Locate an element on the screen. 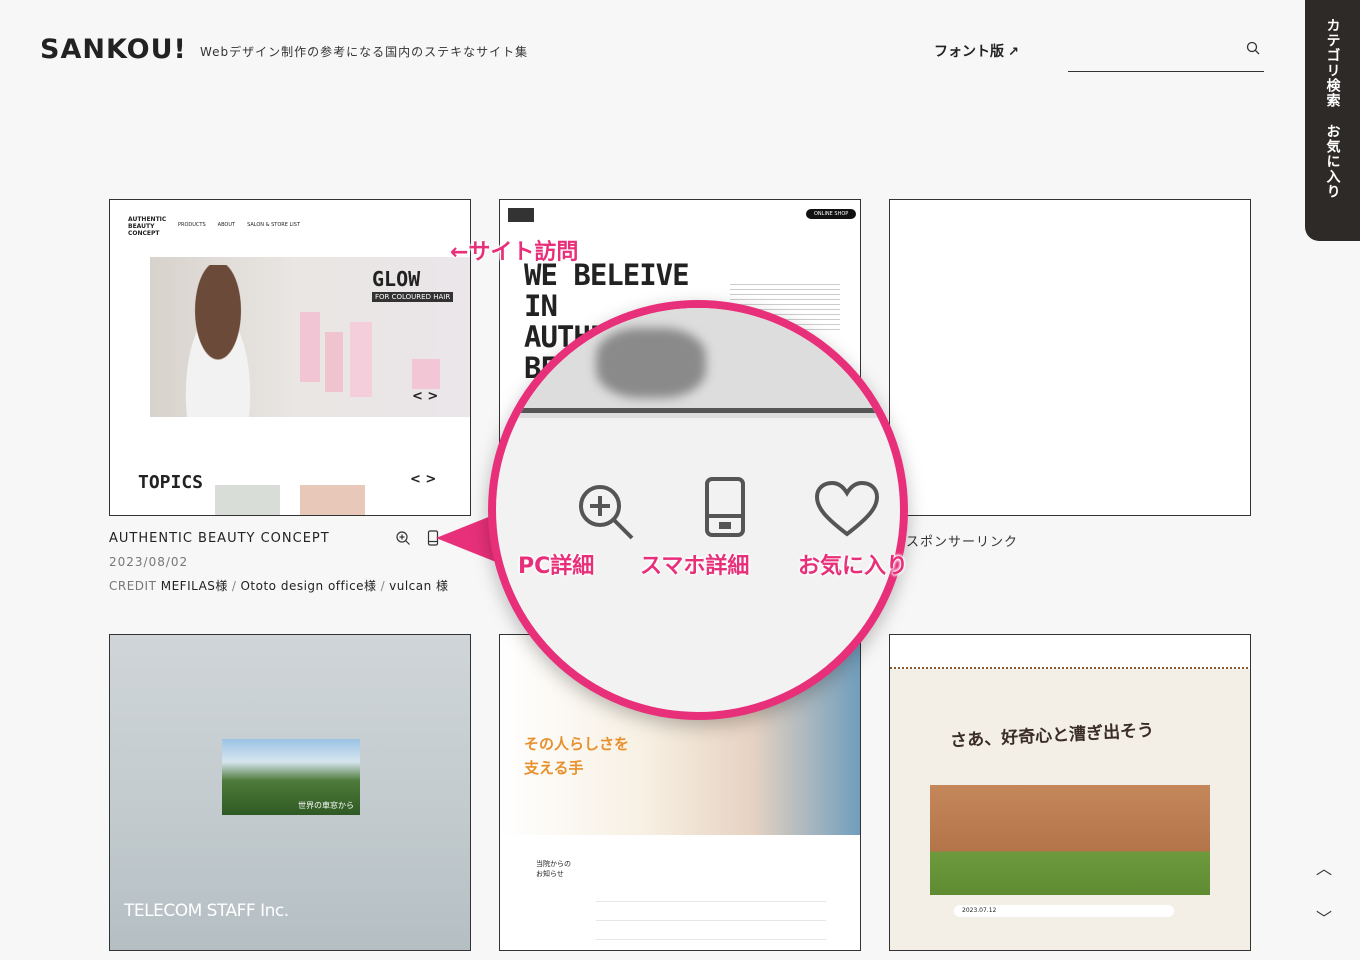  credit-link: Ototo design office様 is located at coordinates (308, 586).